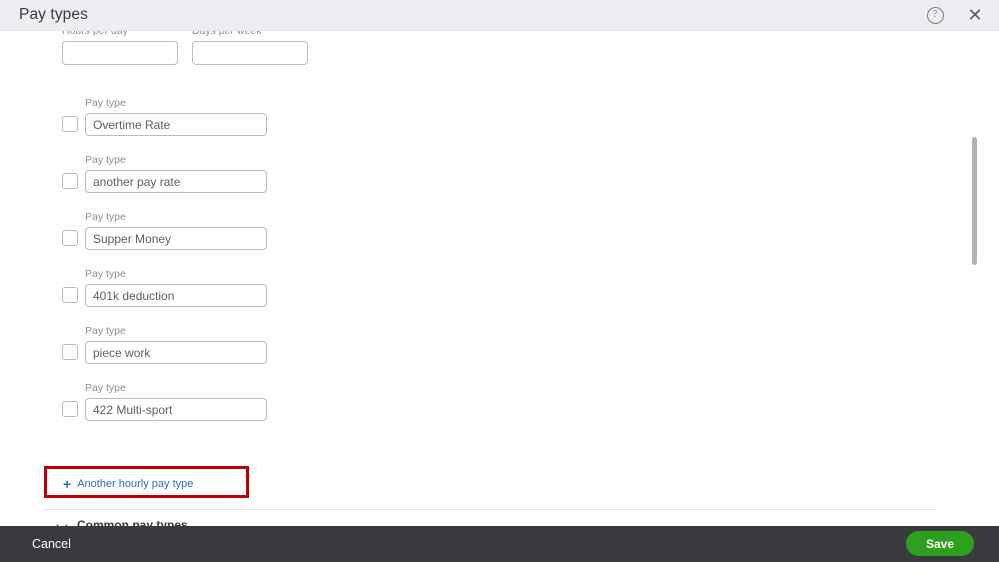 This screenshot has height=562, width=999. I want to click on cancel-button: Cancel, so click(51, 544).